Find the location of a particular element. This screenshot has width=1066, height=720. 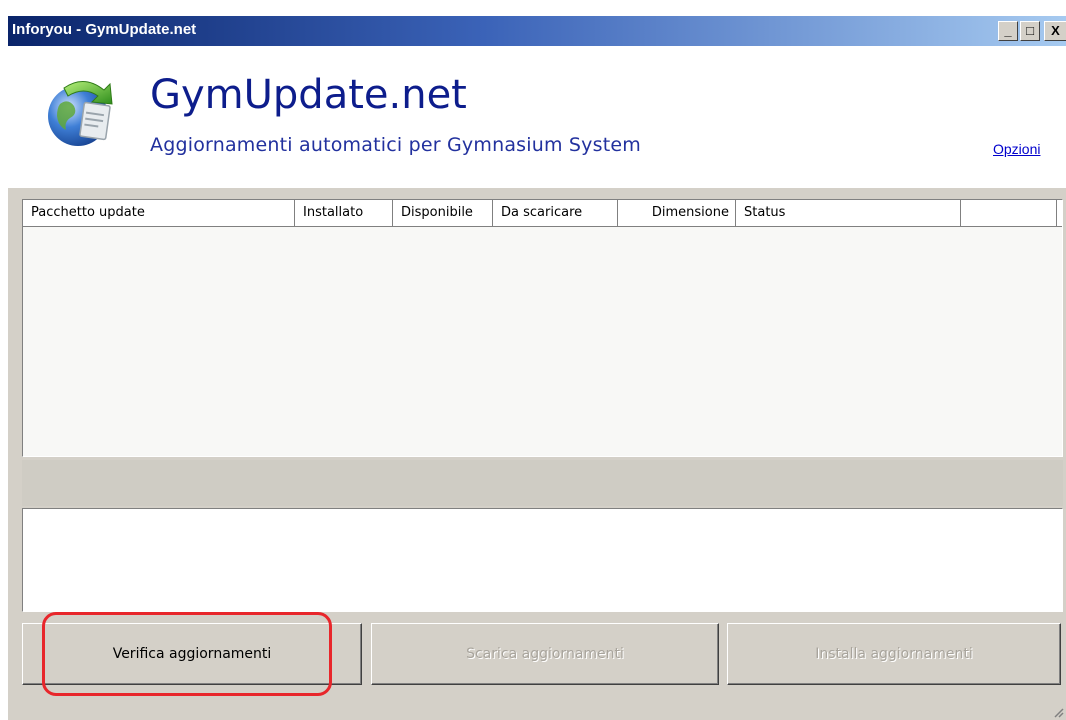

column-package: Pacchetto update is located at coordinates (159, 213).